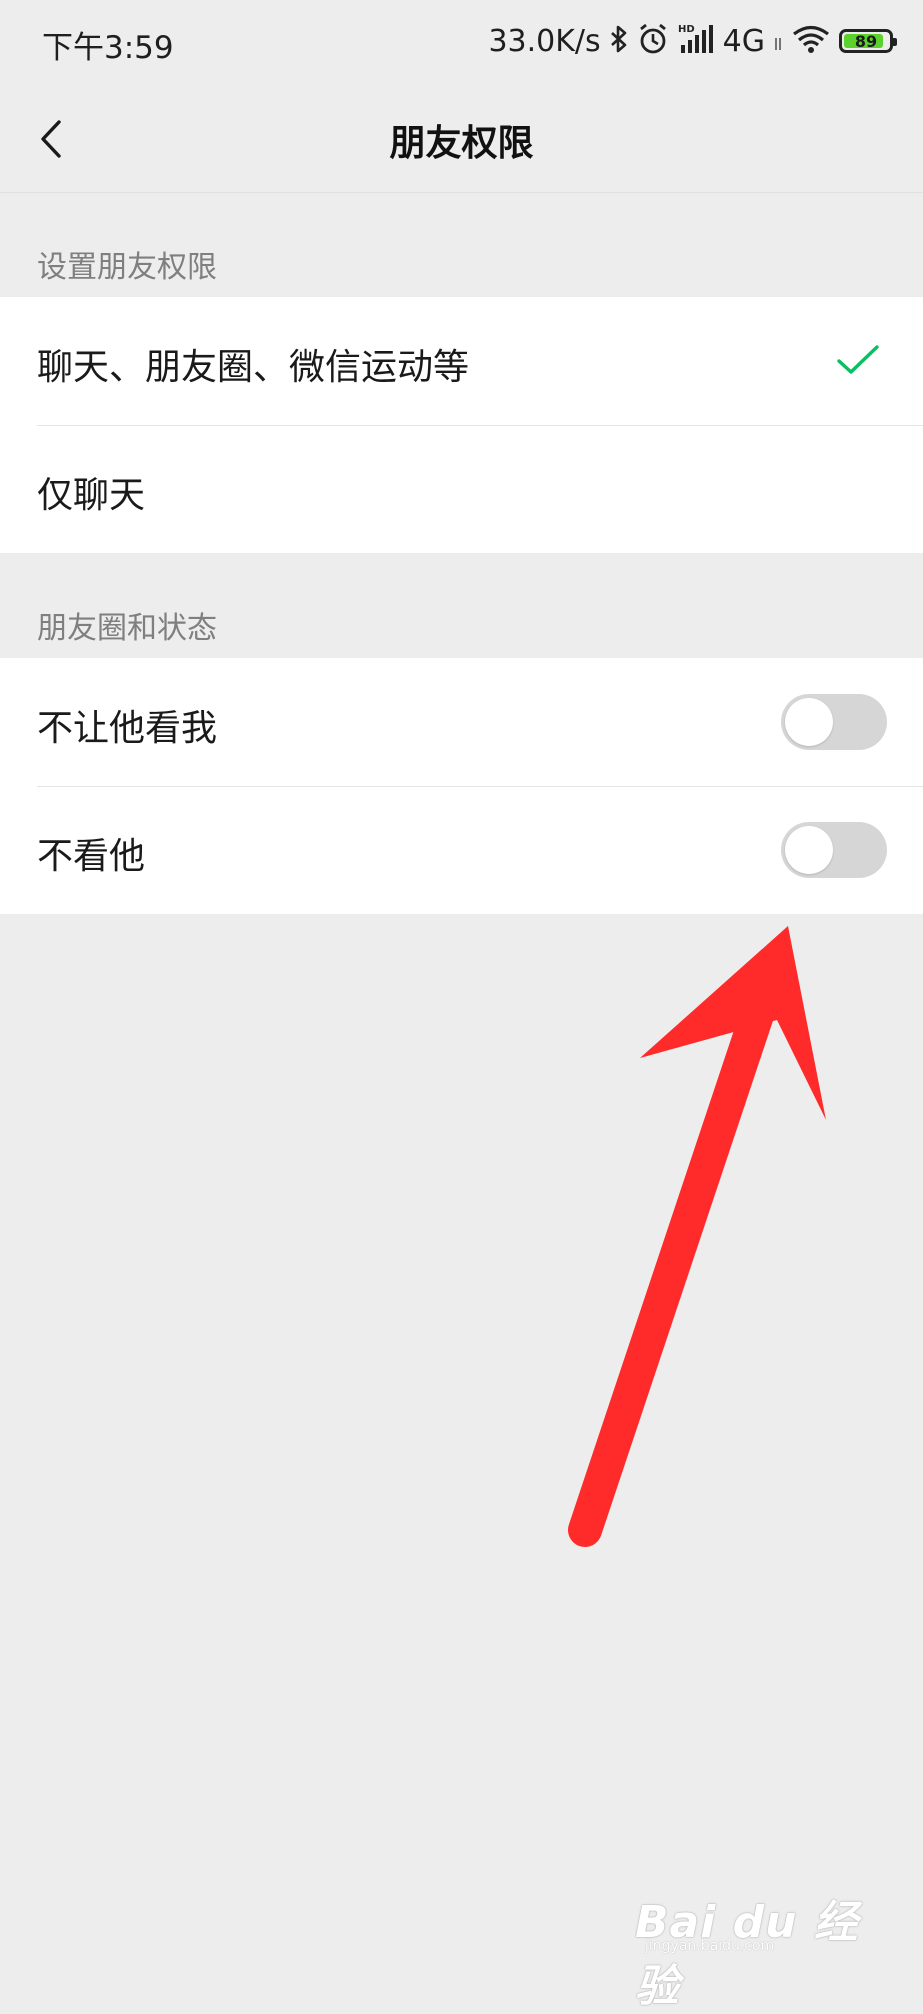  I want to click on battery-icon: 89, so click(868, 41).